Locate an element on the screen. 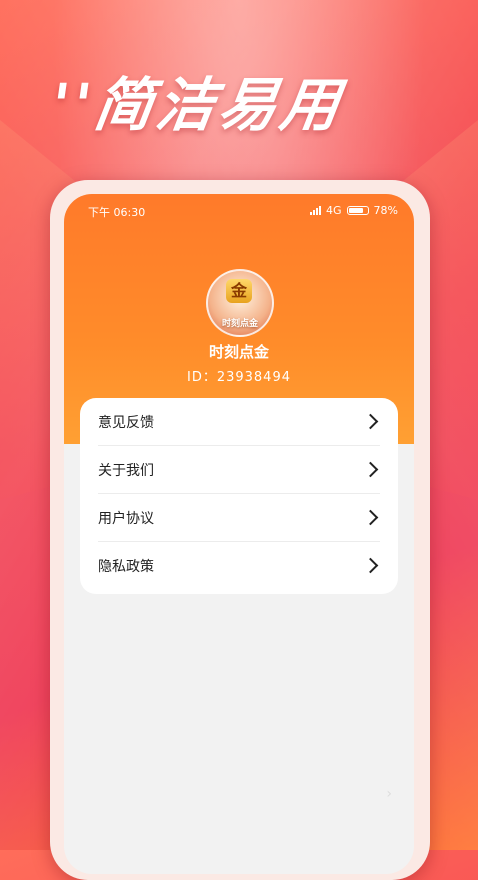 This screenshot has height=880, width=478. menu-item-feedback: 意见反馈 is located at coordinates (239, 422).